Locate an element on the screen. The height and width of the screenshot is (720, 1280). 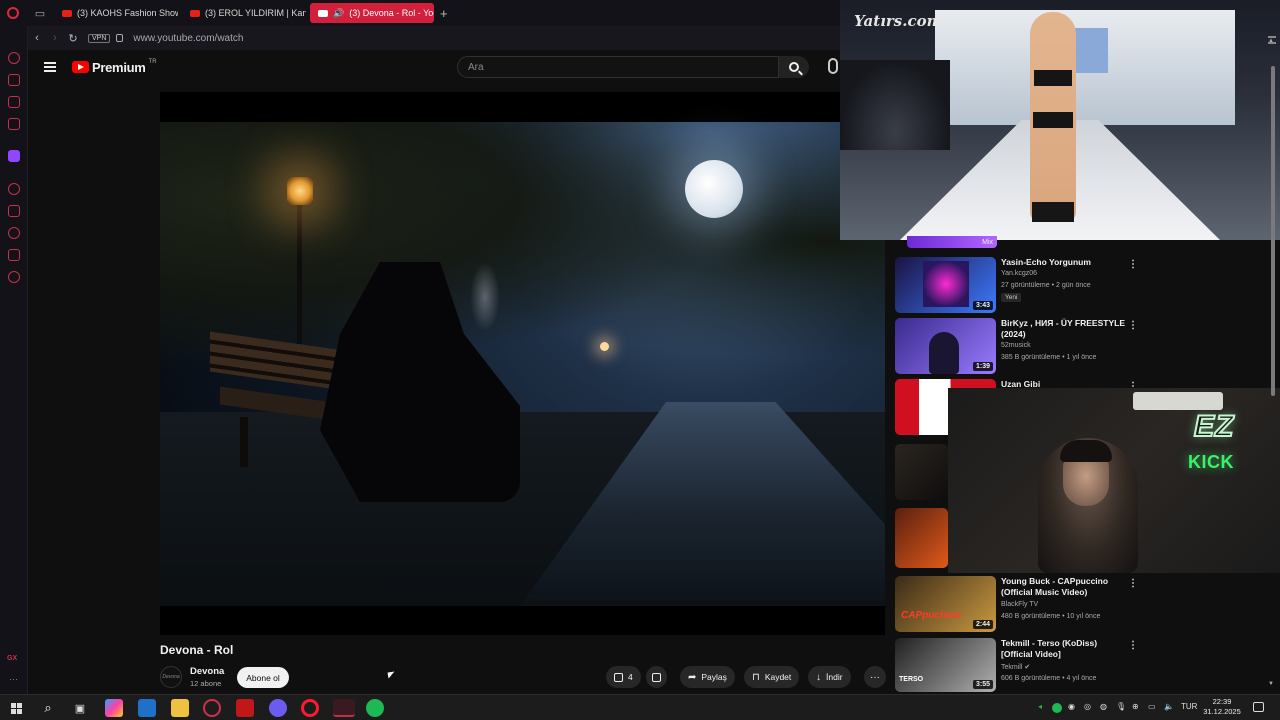
scroll-down-icon: ▼ is located at coordinates (1271, 684).